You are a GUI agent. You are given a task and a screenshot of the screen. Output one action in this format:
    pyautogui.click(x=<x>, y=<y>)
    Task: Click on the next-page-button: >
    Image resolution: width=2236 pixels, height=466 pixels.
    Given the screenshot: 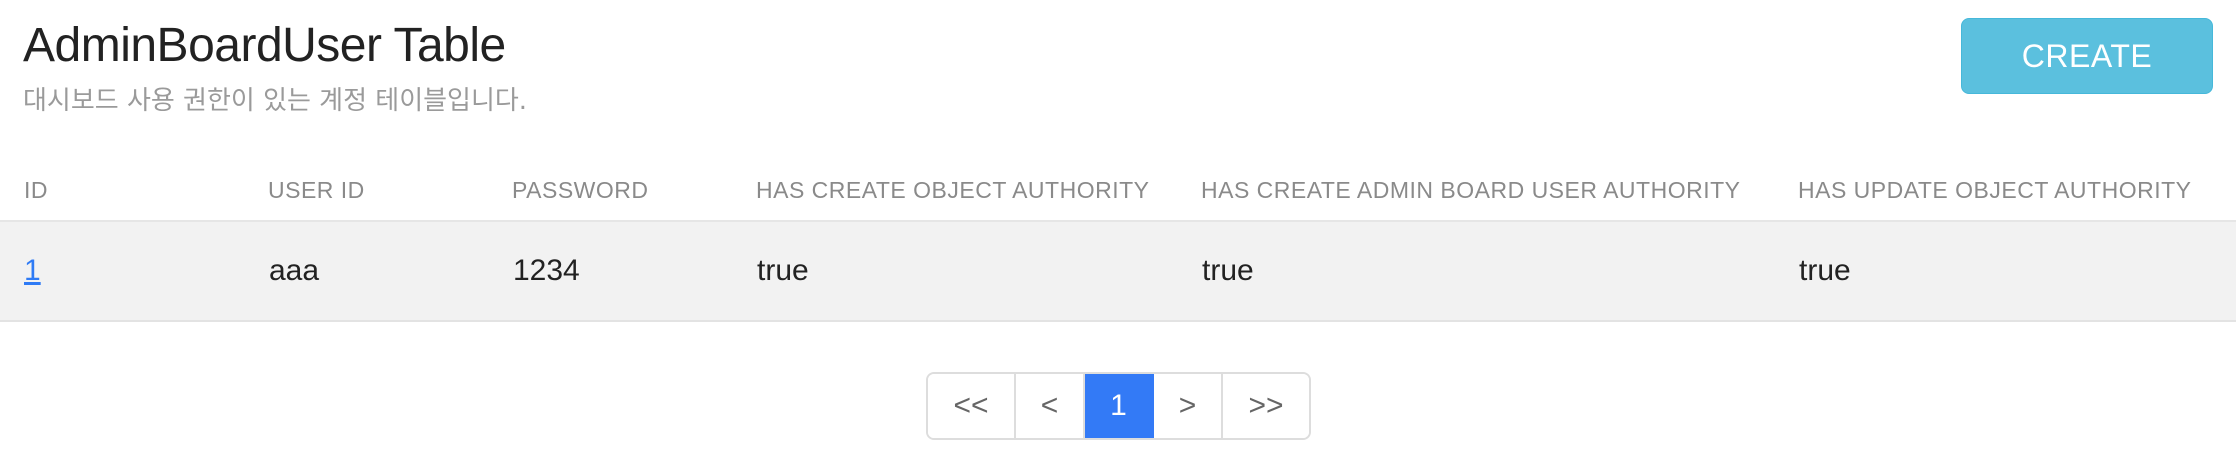 What is the action you would take?
    pyautogui.click(x=1188, y=406)
    